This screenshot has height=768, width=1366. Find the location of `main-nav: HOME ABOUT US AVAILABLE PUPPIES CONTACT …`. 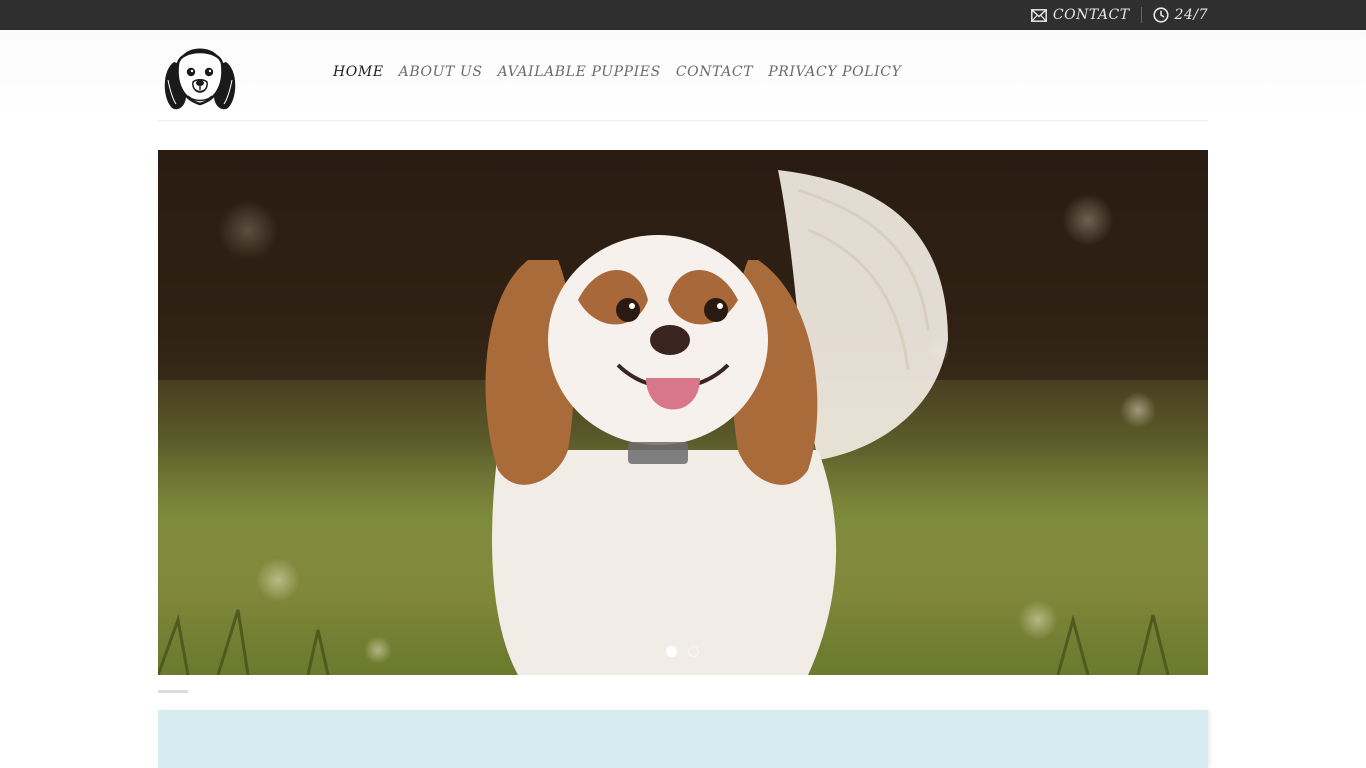

main-nav: HOME ABOUT US AVAILABLE PUPPIES CONTACT … is located at coordinates (624, 72).